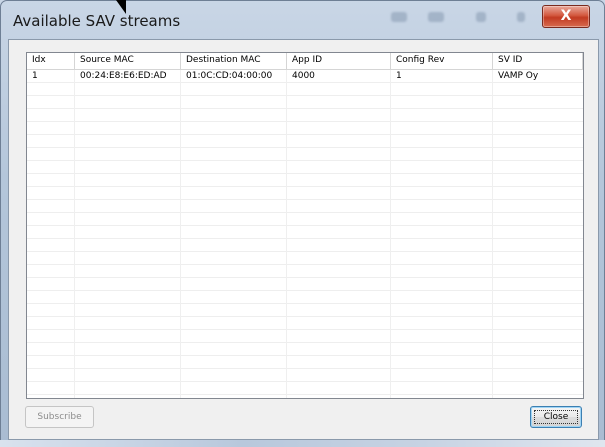 This screenshot has height=447, width=605. I want to click on cell-app-id: 4000, so click(303, 76).